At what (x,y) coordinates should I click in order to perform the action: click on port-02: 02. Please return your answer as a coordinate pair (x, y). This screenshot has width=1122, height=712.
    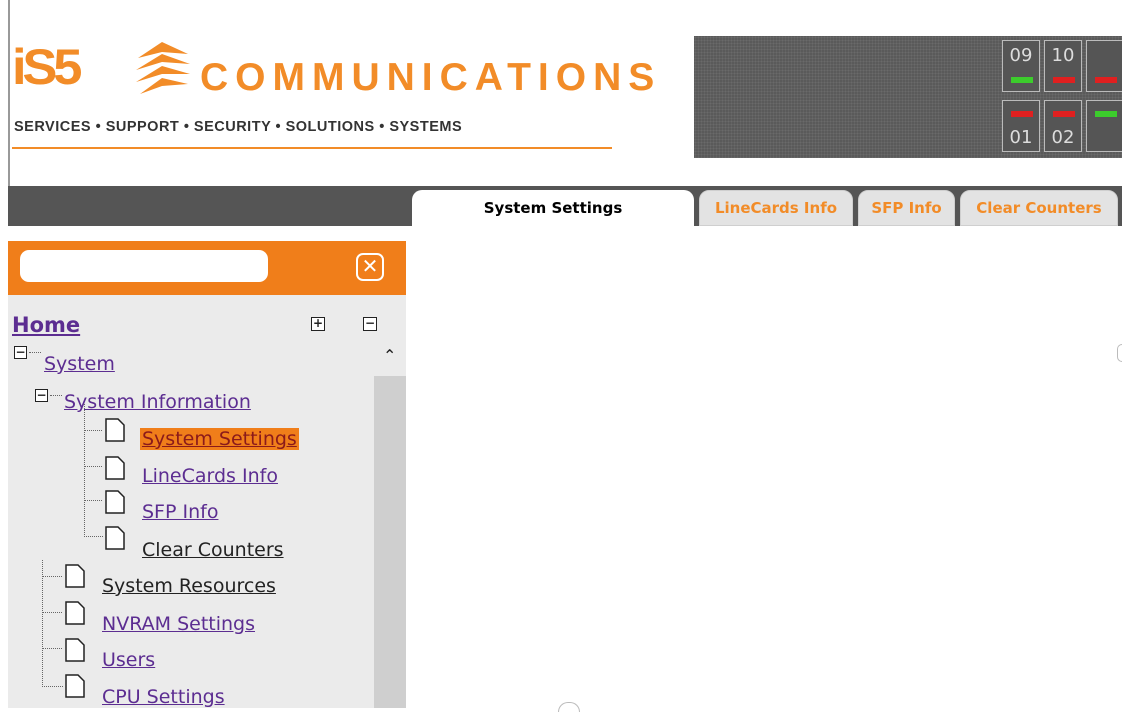
    Looking at the image, I should click on (1063, 126).